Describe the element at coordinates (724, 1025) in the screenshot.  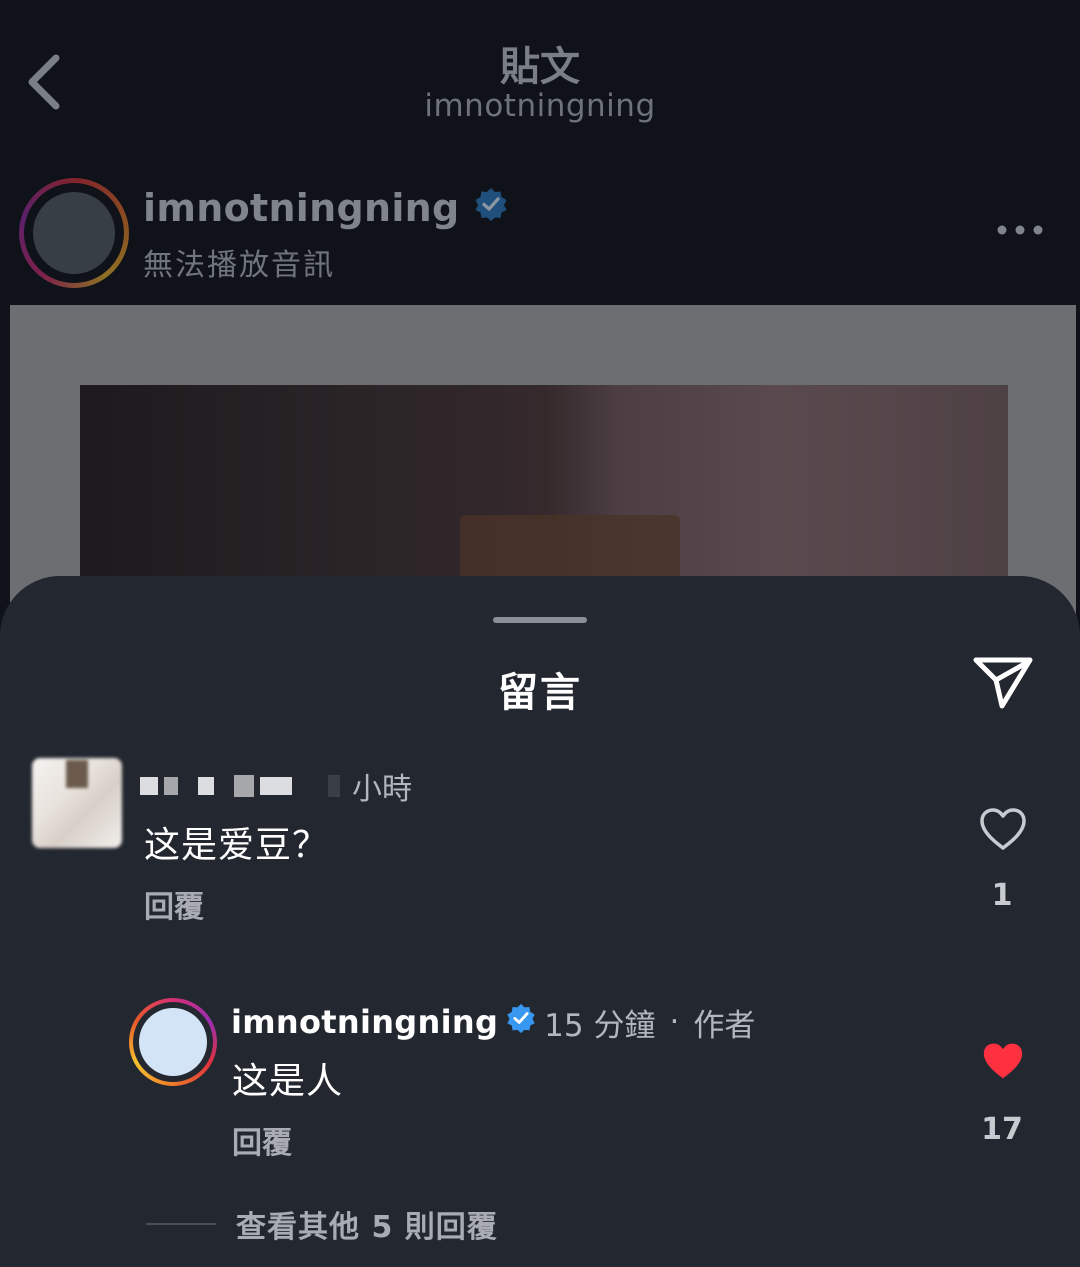
I see `author-tag: 作者` at that location.